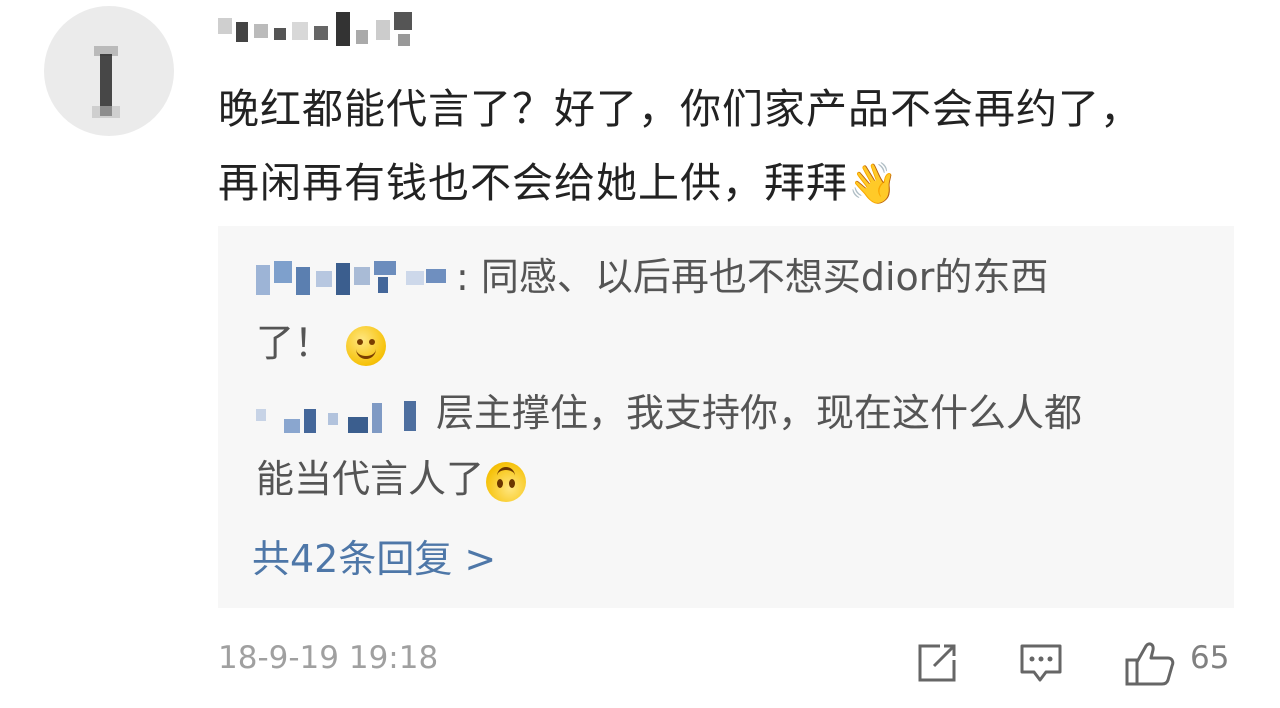 The width and height of the screenshot is (1280, 708). I want to click on like-icon, so click(1150, 663).